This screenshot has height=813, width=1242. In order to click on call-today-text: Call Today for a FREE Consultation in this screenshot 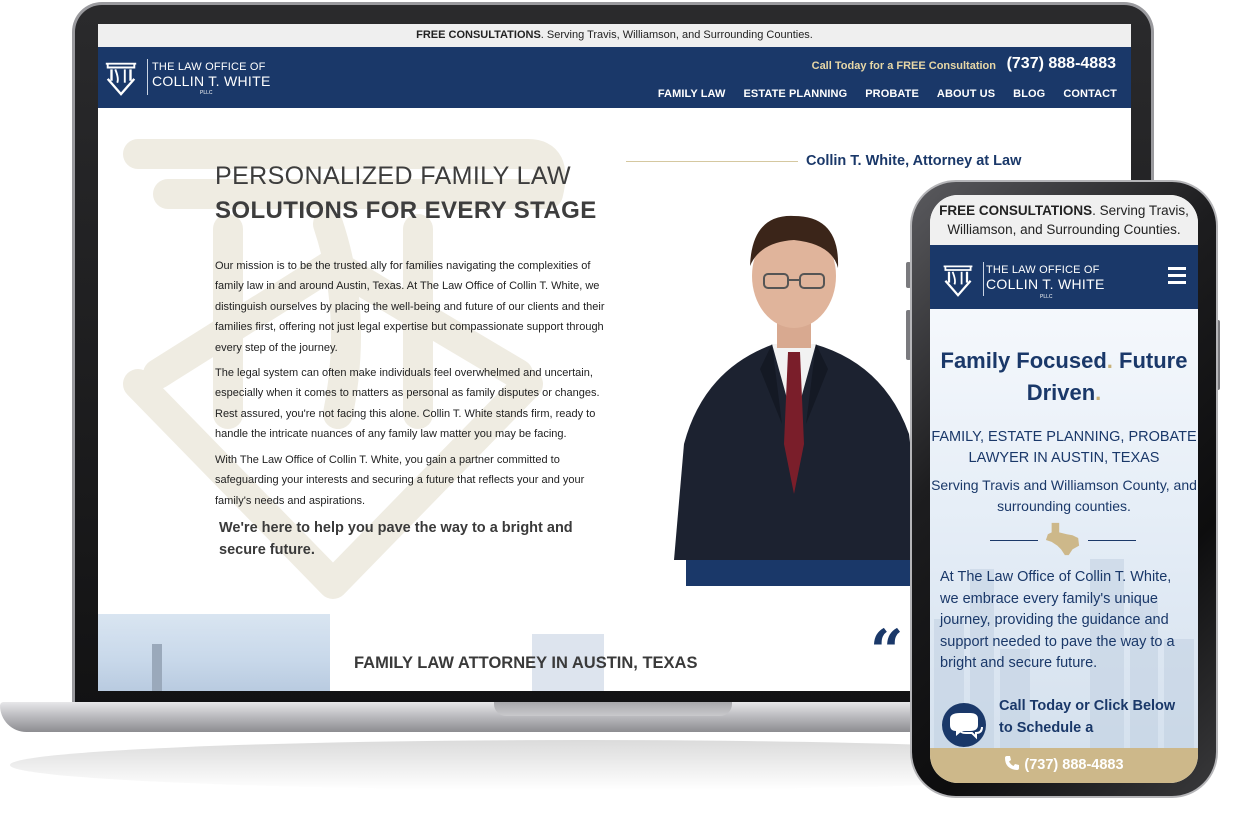, I will do `click(903, 66)`.